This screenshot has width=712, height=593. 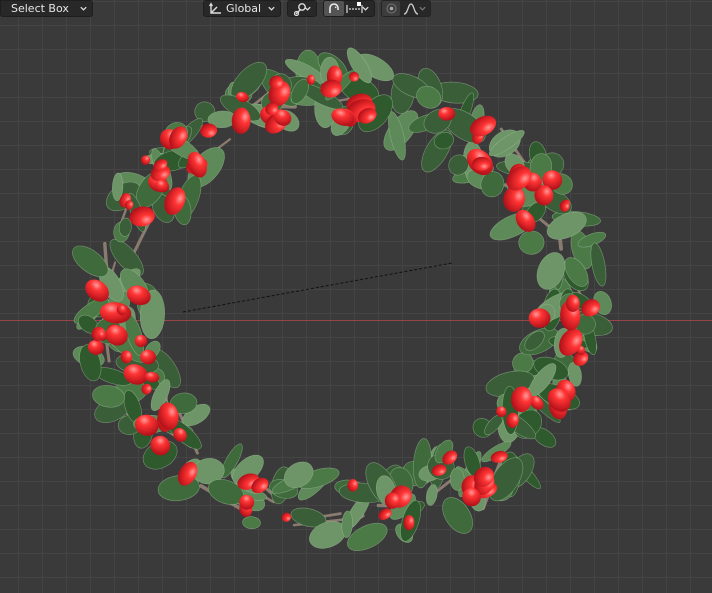 I want to click on orientation-axes-icon, so click(x=214, y=8).